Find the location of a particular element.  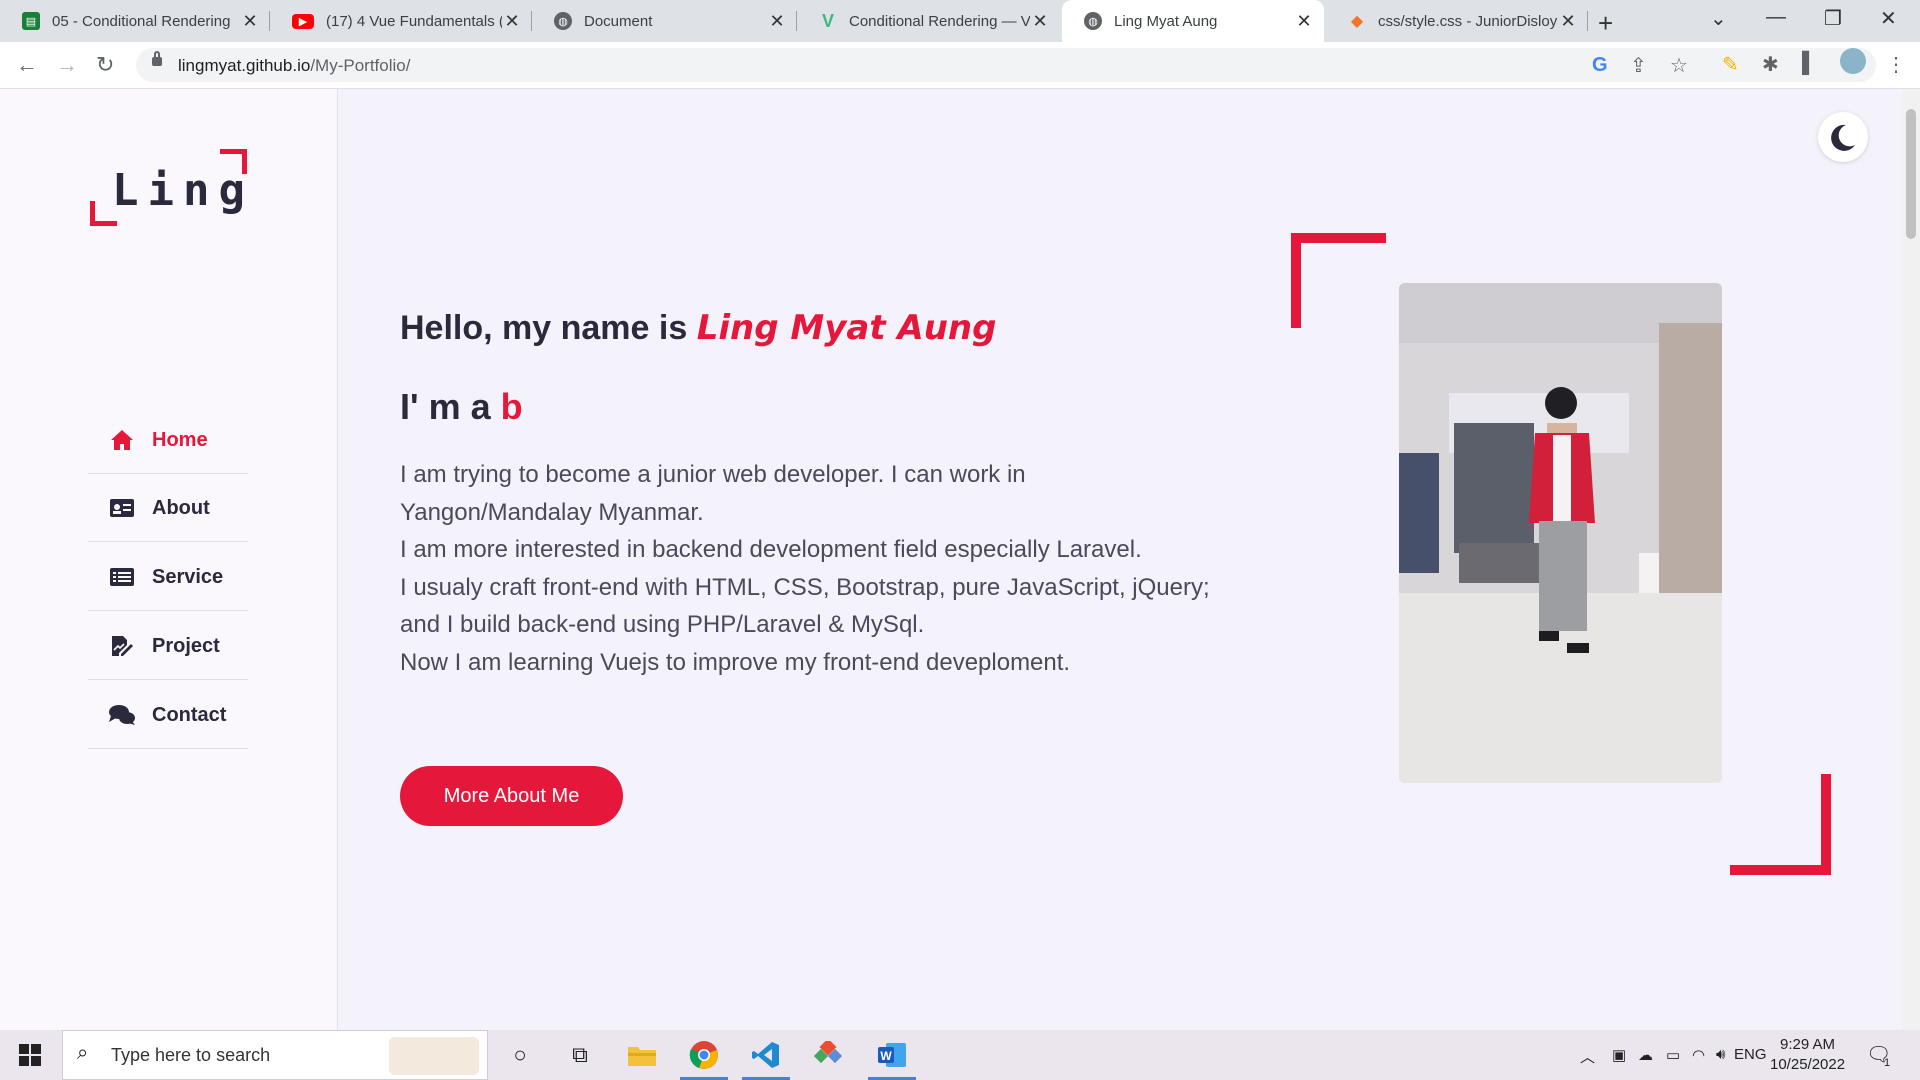

file-explorer-icon is located at coordinates (642, 1055).